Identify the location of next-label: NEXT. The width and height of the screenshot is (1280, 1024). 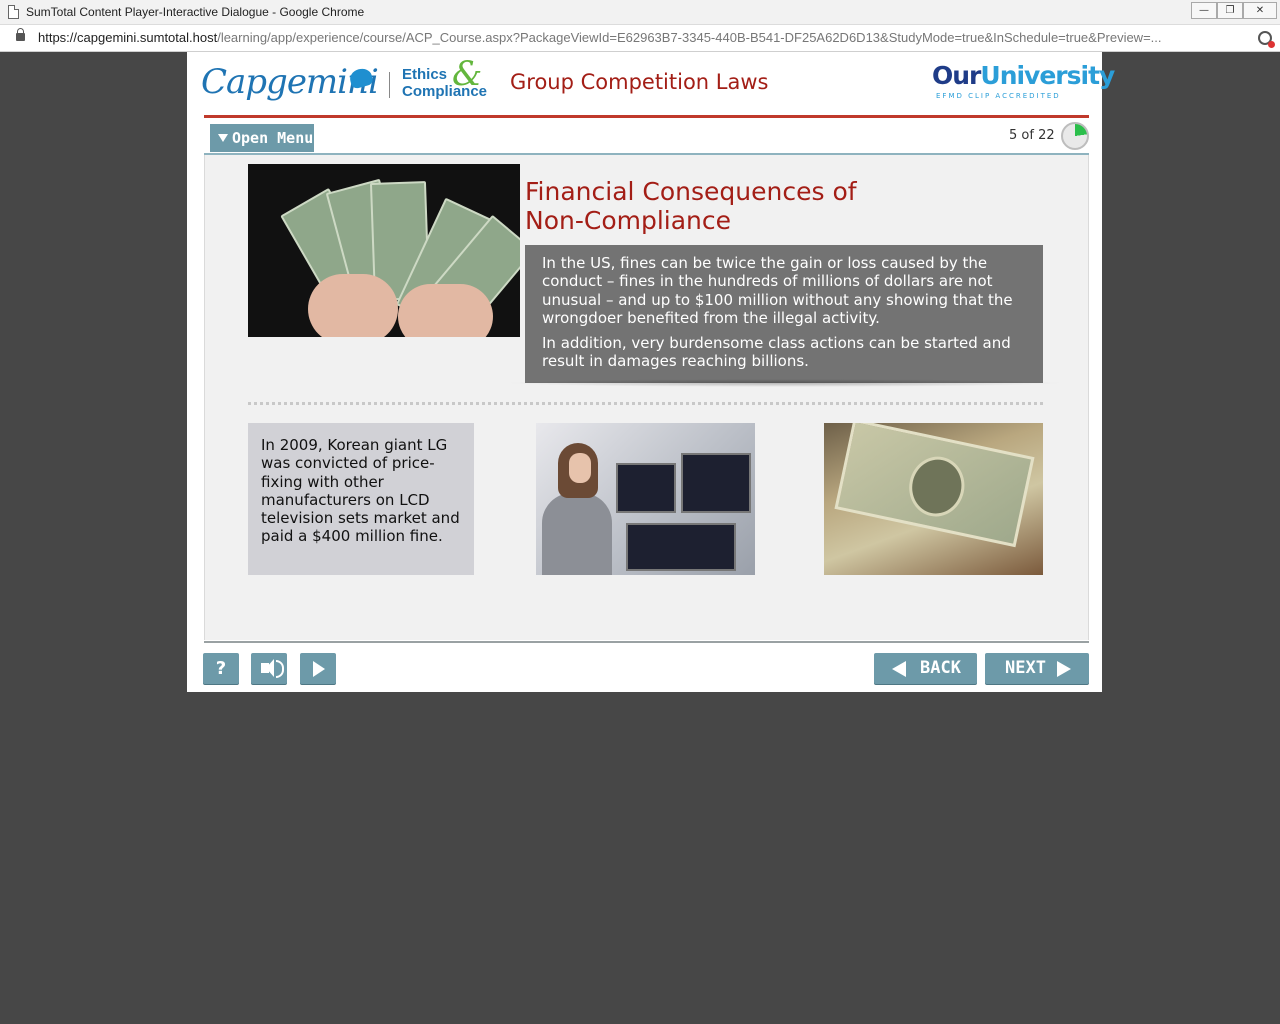
(1025, 668).